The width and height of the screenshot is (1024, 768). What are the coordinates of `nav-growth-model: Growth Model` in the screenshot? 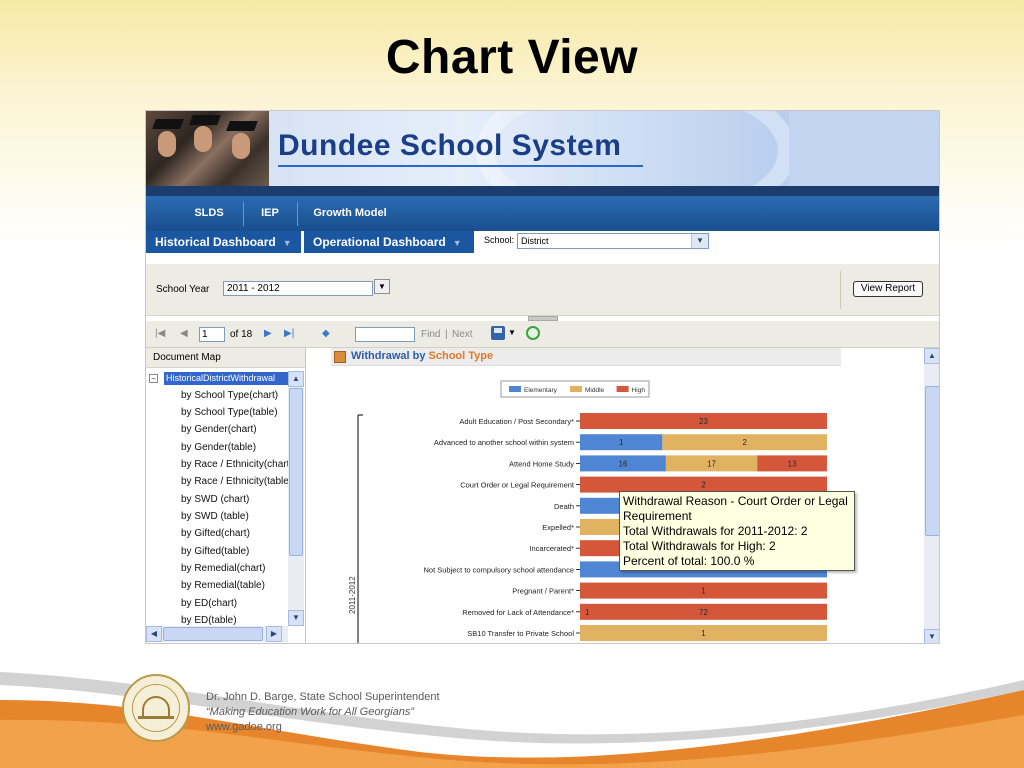 It's located at (350, 213).